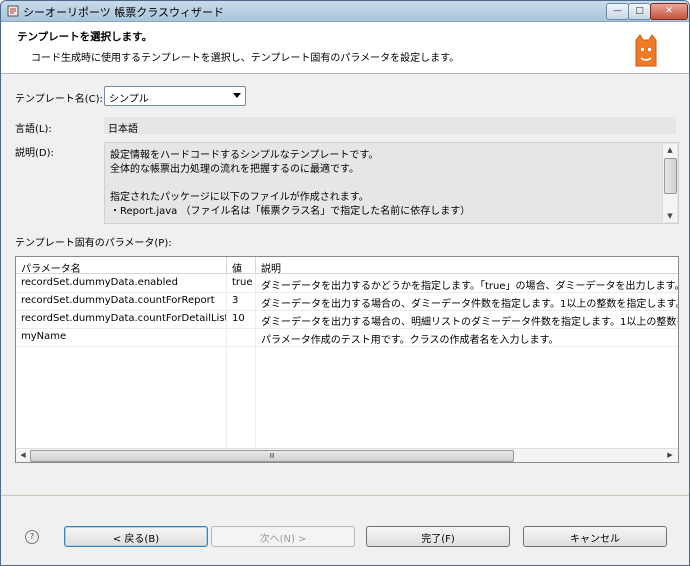 This screenshot has height=566, width=690. Describe the element at coordinates (646, 50) in the screenshot. I see `product-logo-icon` at that location.